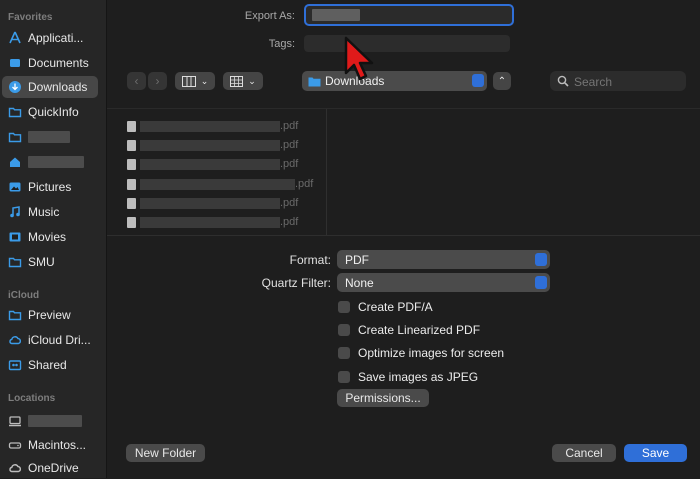 The height and width of the screenshot is (479, 700). What do you see at coordinates (443, 259) in the screenshot?
I see `format-popup: PDF` at bounding box center [443, 259].